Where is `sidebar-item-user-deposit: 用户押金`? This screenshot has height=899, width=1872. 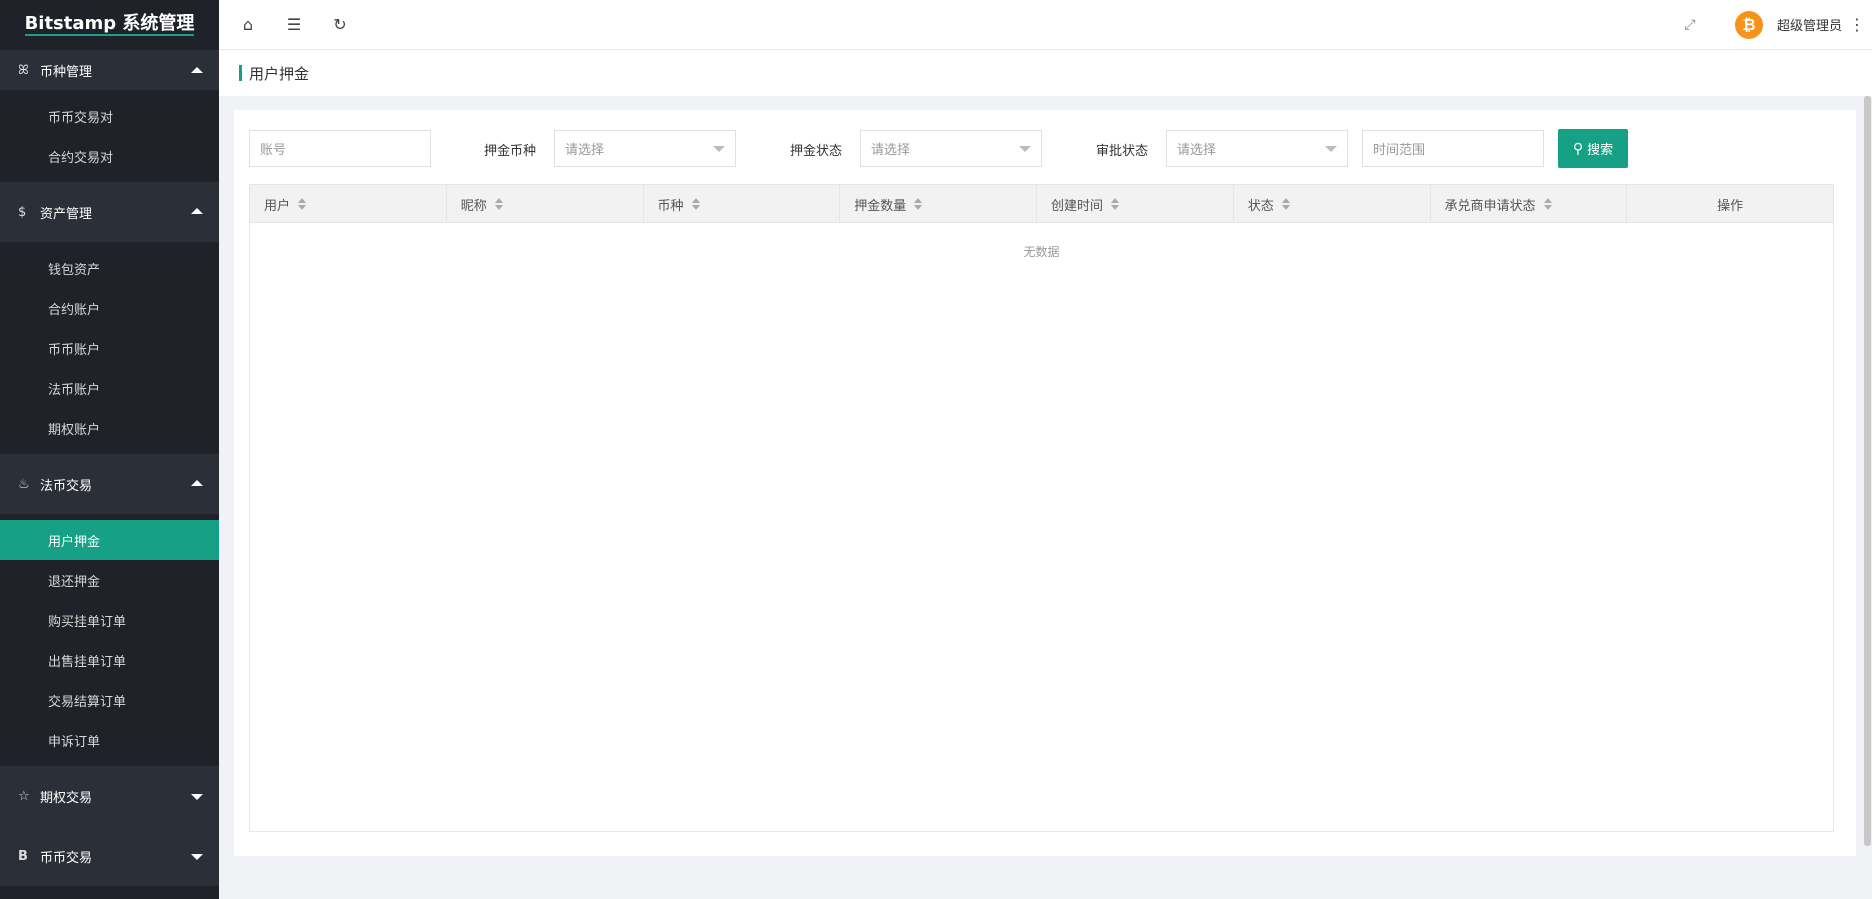 sidebar-item-user-deposit: 用户押金 is located at coordinates (109, 540).